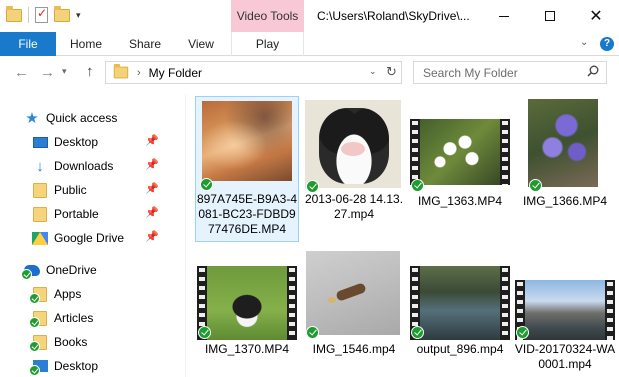 Image resolution: width=619 pixels, height=377 pixels. I want to click on close-icon: ✕, so click(596, 16).